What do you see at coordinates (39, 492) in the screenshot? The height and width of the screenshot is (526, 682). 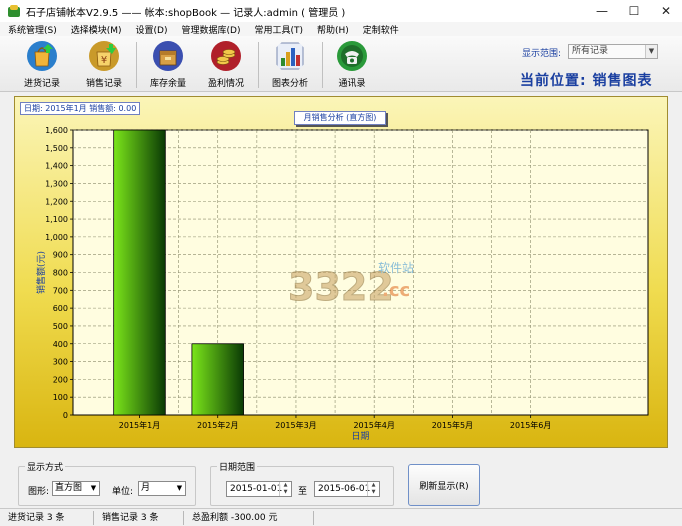 I see `chart-type-label: 图形:` at bounding box center [39, 492].